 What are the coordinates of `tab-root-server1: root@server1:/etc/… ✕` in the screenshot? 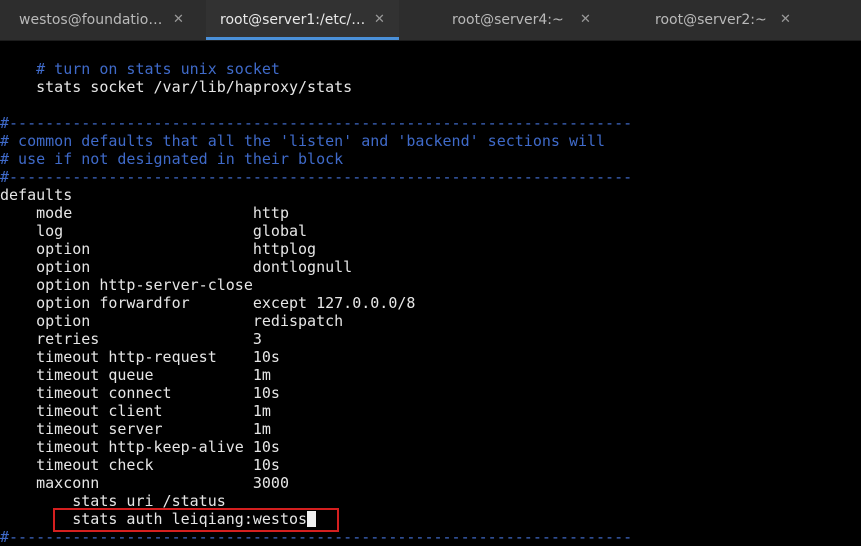 It's located at (302, 20).